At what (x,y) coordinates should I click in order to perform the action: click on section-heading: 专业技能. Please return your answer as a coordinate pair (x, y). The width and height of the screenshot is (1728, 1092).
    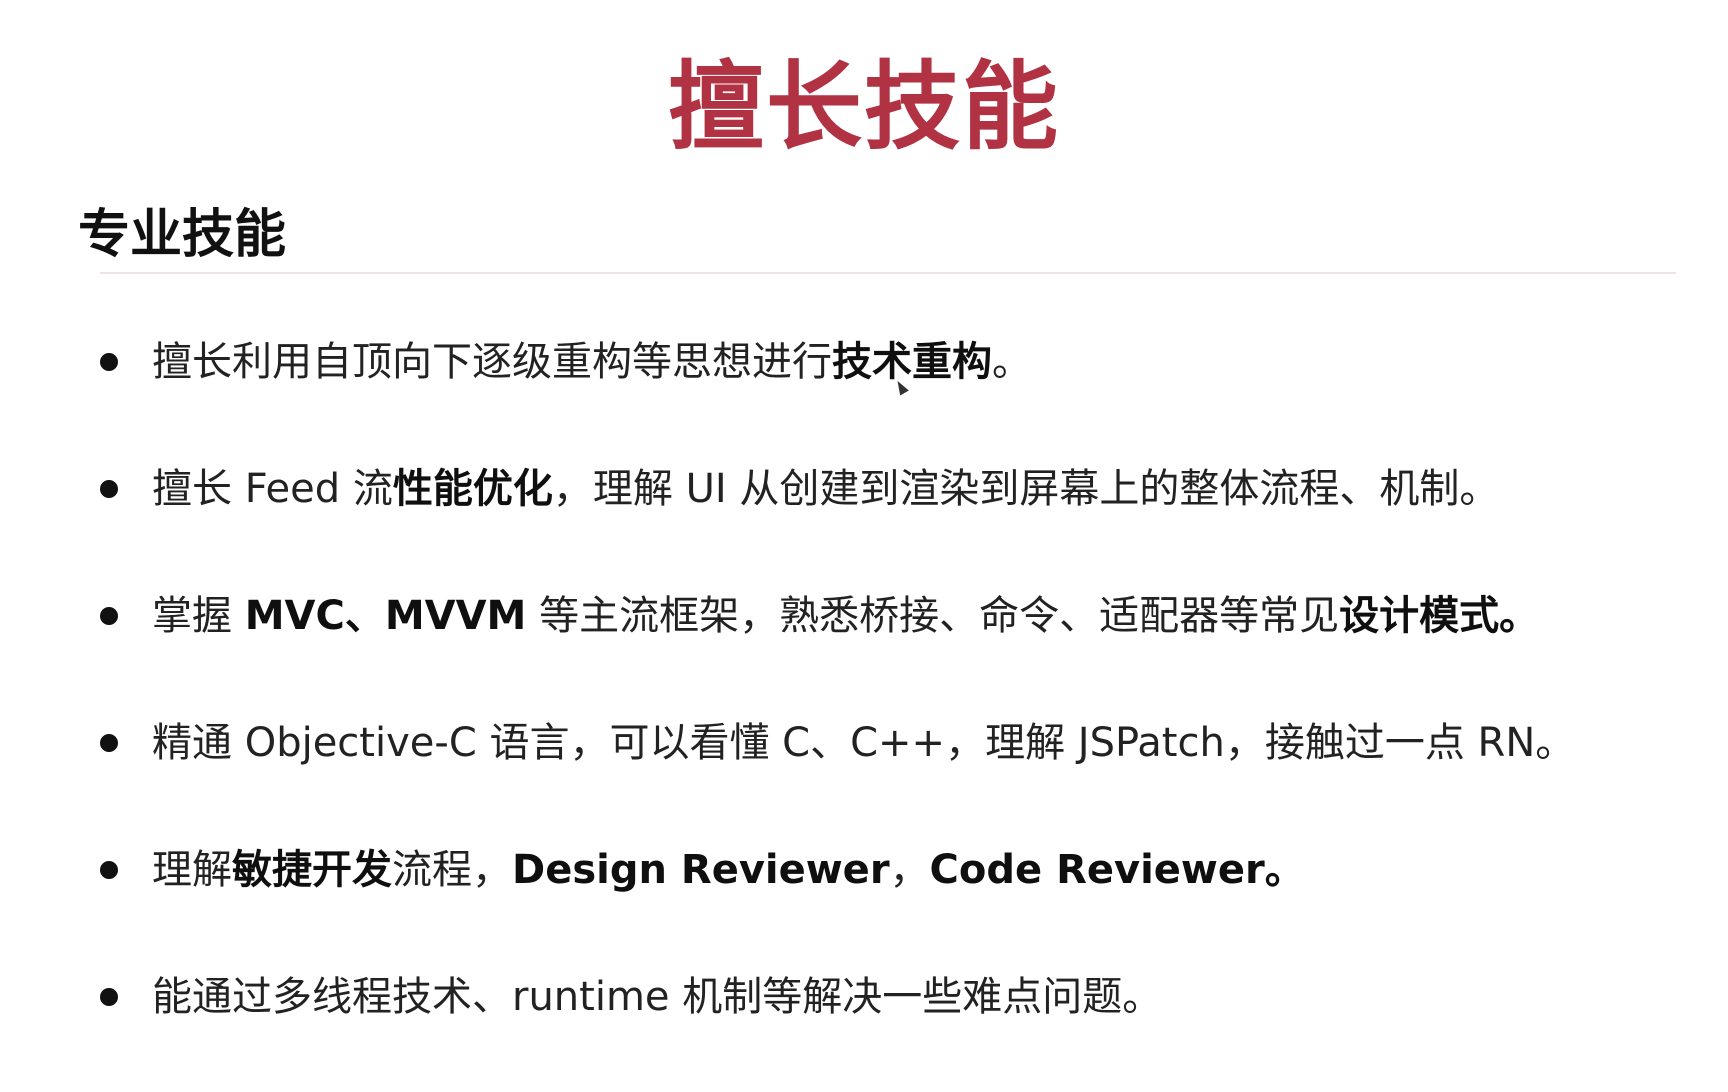
    Looking at the image, I should click on (182, 235).